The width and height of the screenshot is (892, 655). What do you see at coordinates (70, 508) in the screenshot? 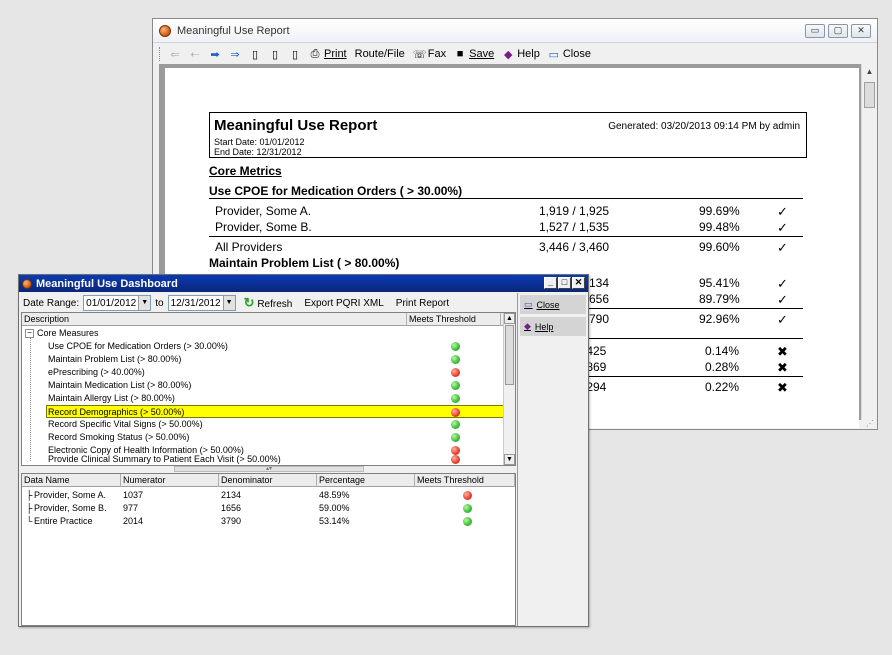
I see `data-name-cell: Provider, Some B.` at bounding box center [70, 508].